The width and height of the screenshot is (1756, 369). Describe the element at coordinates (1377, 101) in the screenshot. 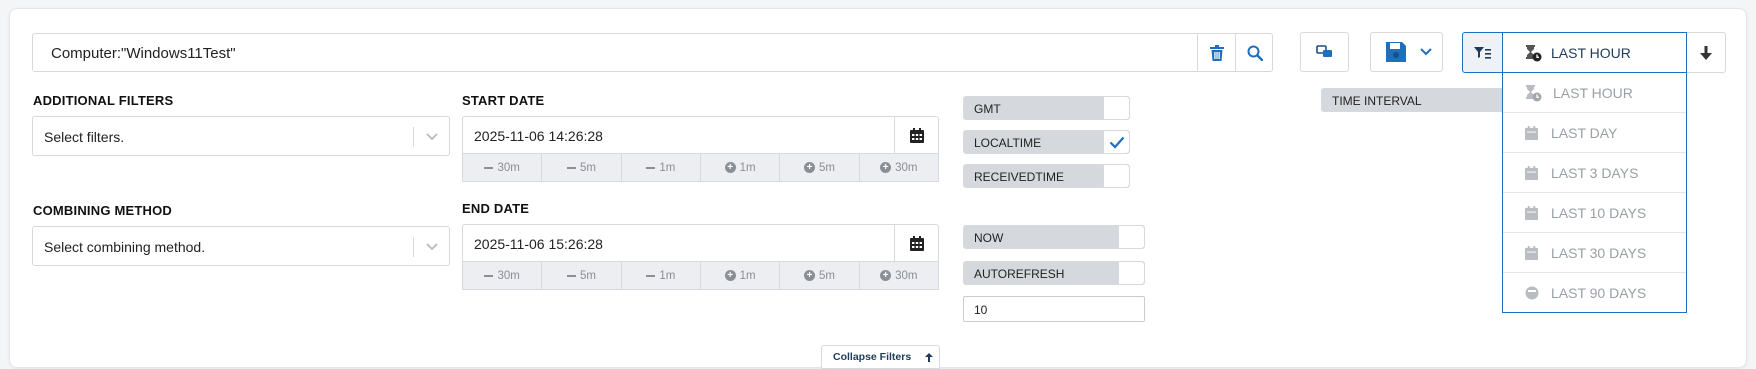

I see `time-interval-label: TIME INTERVAL` at that location.